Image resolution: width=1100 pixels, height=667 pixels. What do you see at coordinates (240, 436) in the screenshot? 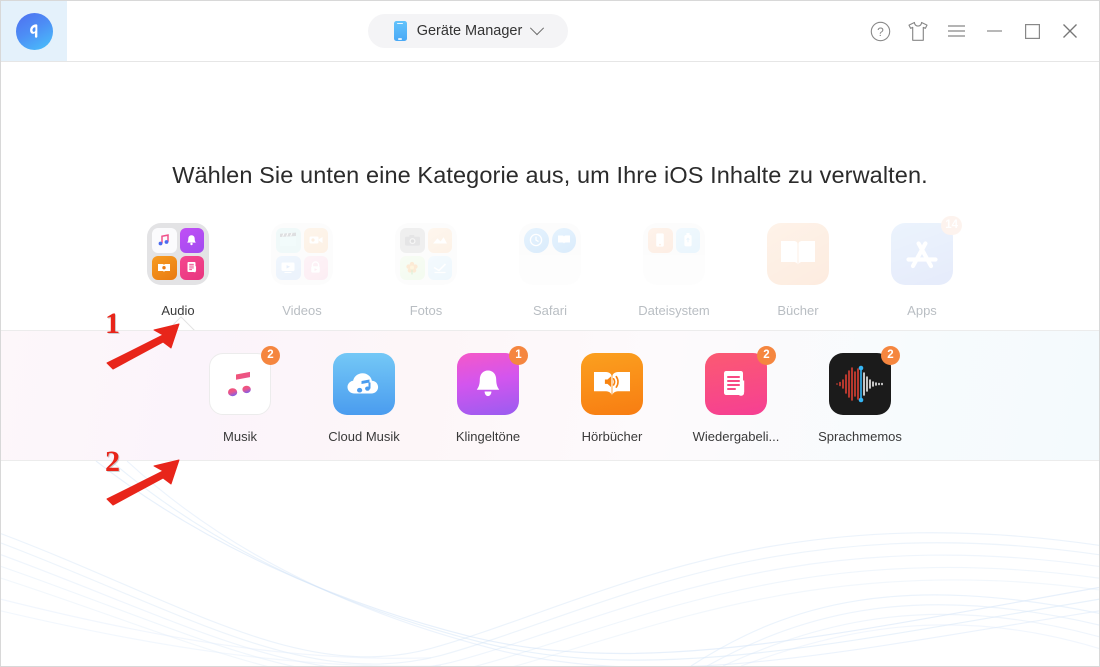
I see `subcategory-label: Musik` at bounding box center [240, 436].